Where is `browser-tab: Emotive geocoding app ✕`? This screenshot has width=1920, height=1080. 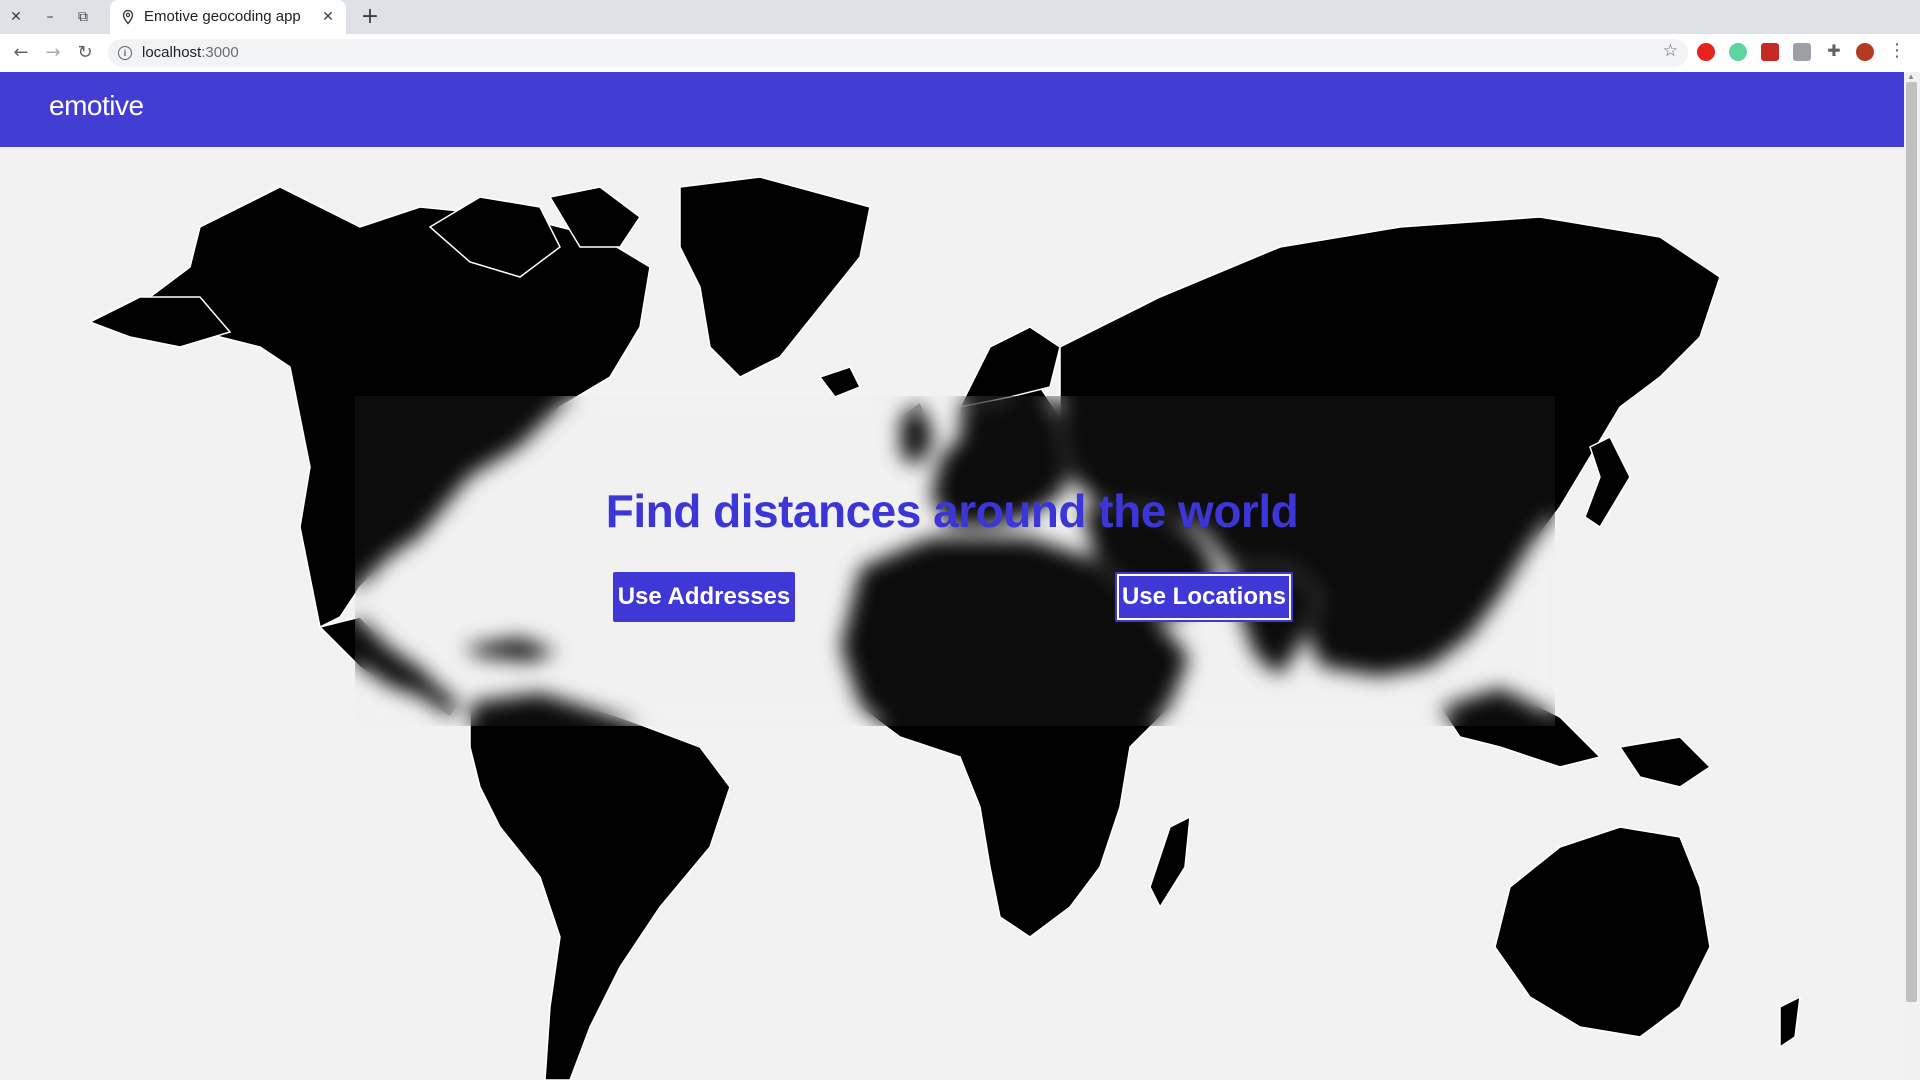
browser-tab: Emotive geocoding app ✕ is located at coordinates (228, 17).